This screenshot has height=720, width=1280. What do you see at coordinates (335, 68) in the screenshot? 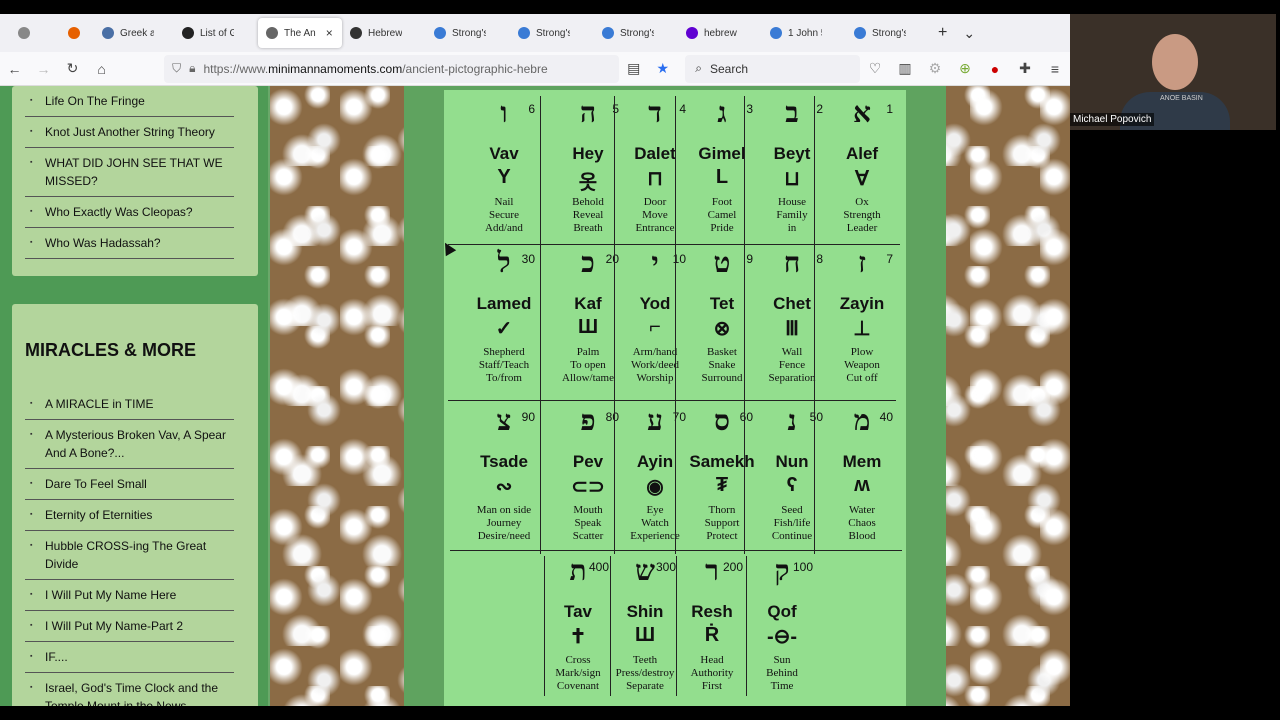
I see `url-domain: minimannamoments.com` at bounding box center [335, 68].